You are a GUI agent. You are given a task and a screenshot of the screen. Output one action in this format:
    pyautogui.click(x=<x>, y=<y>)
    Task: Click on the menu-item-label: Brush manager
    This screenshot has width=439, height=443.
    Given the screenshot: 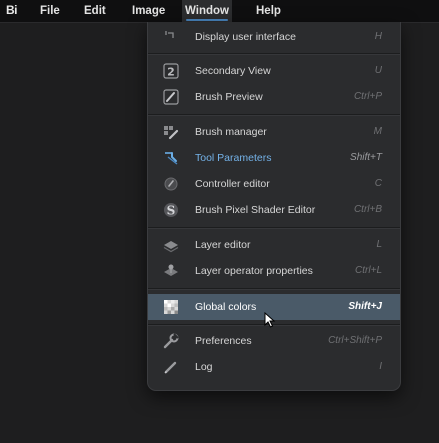 What is the action you would take?
    pyautogui.click(x=231, y=132)
    